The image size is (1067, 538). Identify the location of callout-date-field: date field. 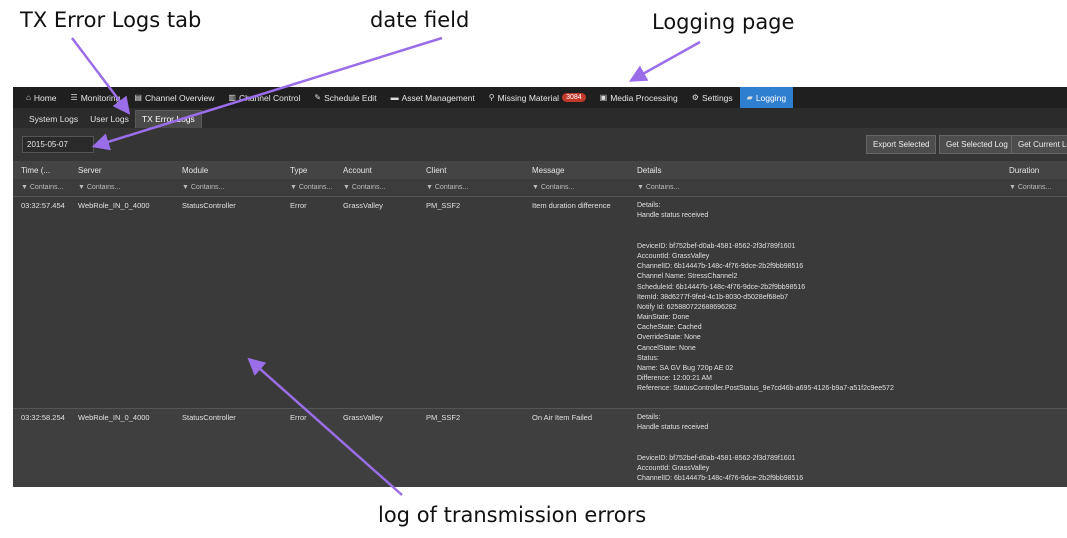
(420, 20).